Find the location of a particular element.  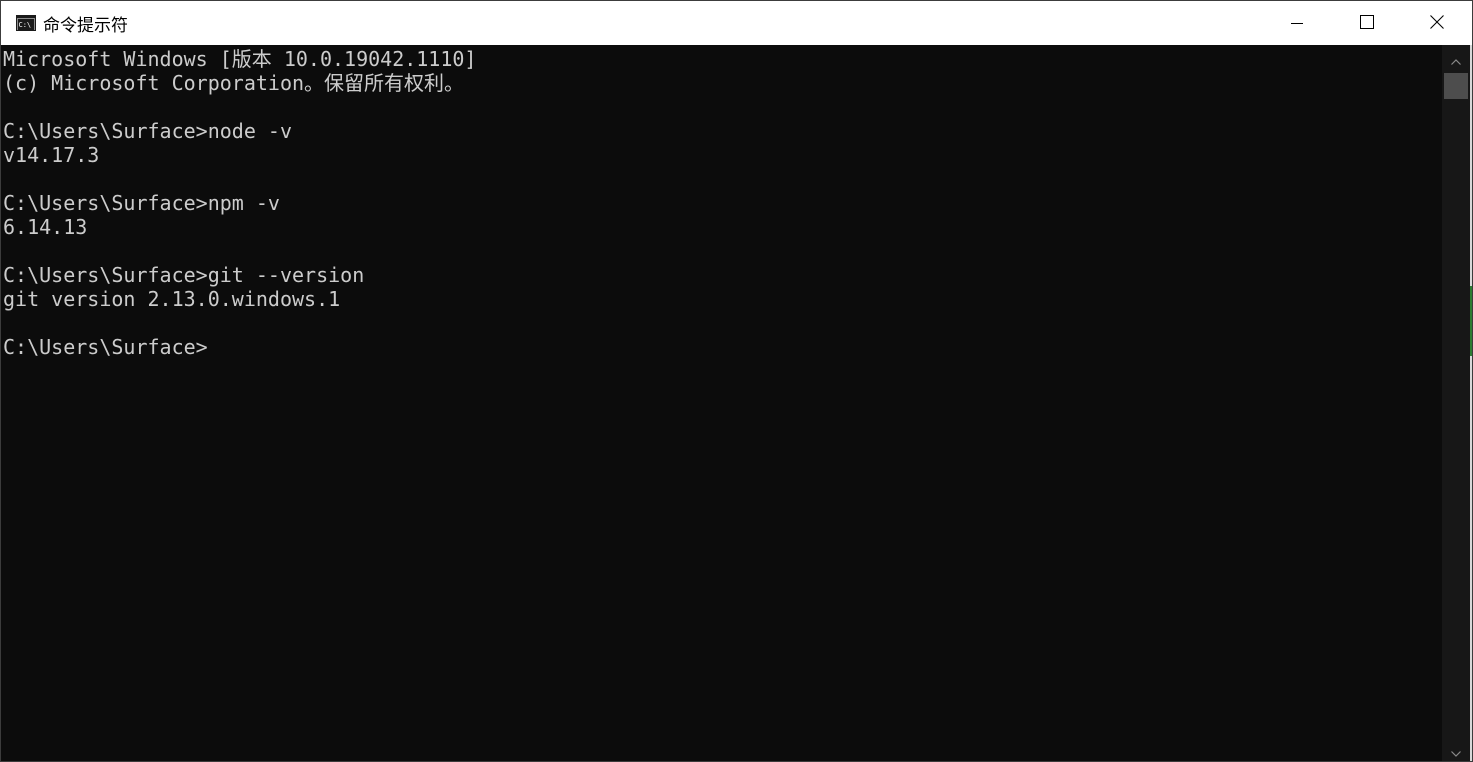

cmd-icon: C:\ is located at coordinates (26, 23).